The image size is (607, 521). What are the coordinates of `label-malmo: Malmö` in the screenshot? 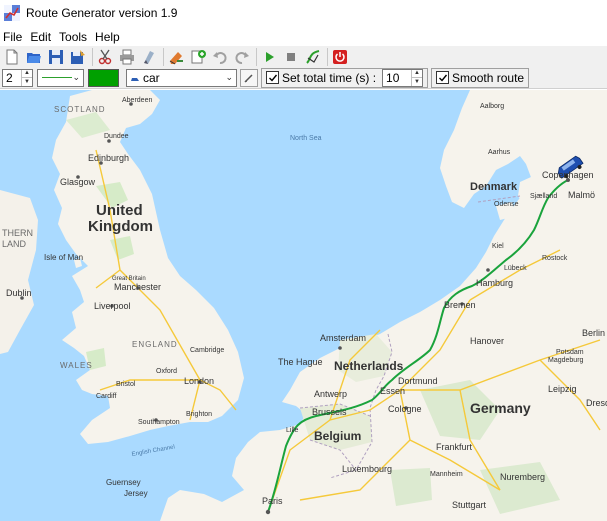 It's located at (581, 195).